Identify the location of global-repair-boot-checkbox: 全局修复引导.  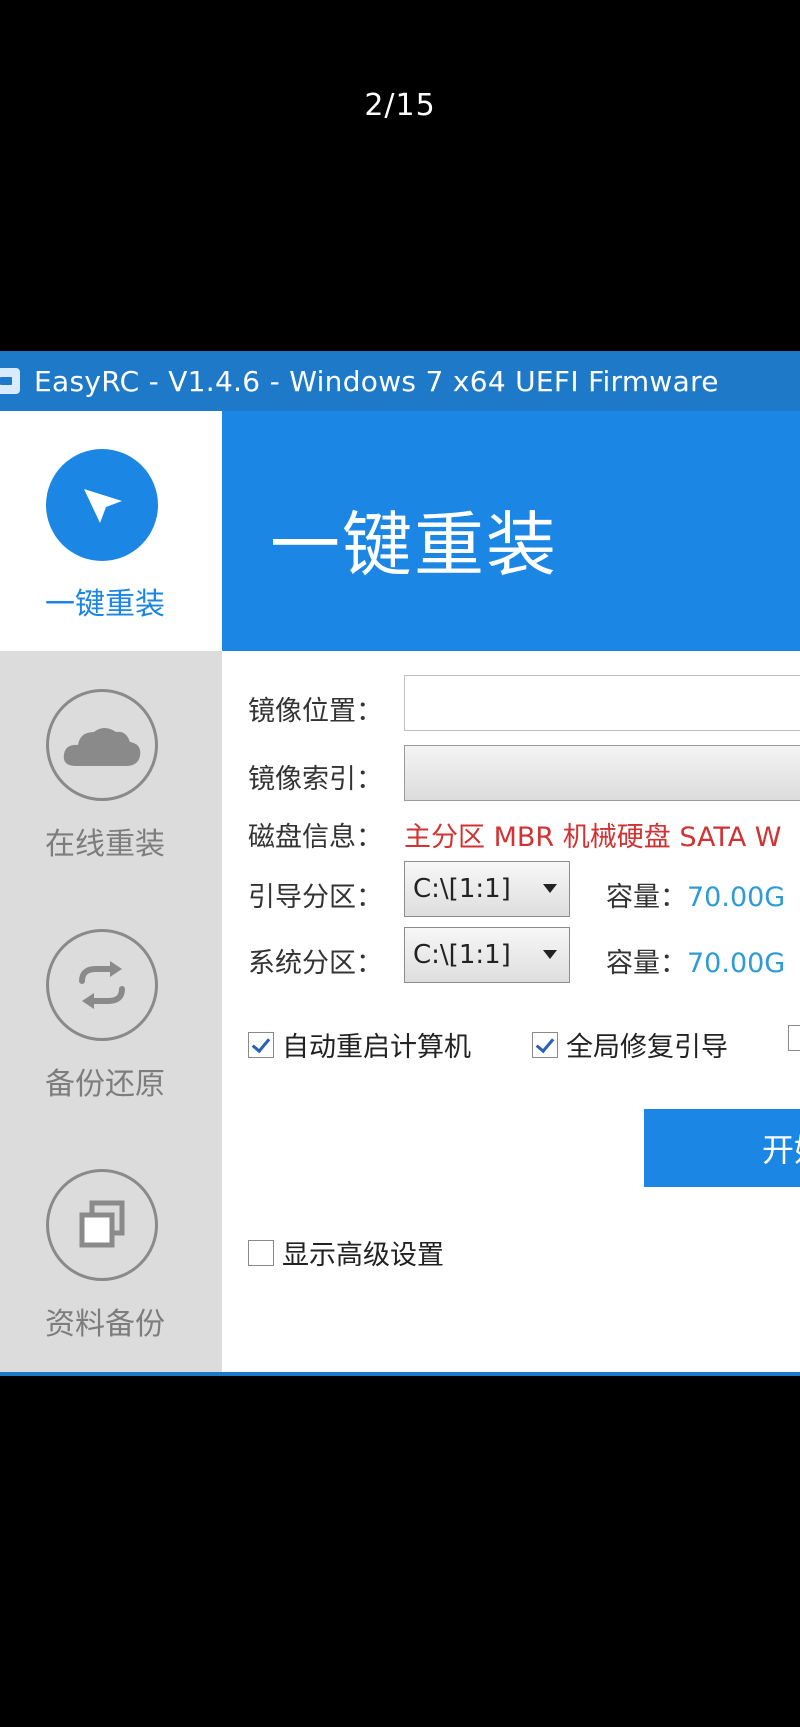
(630, 1044).